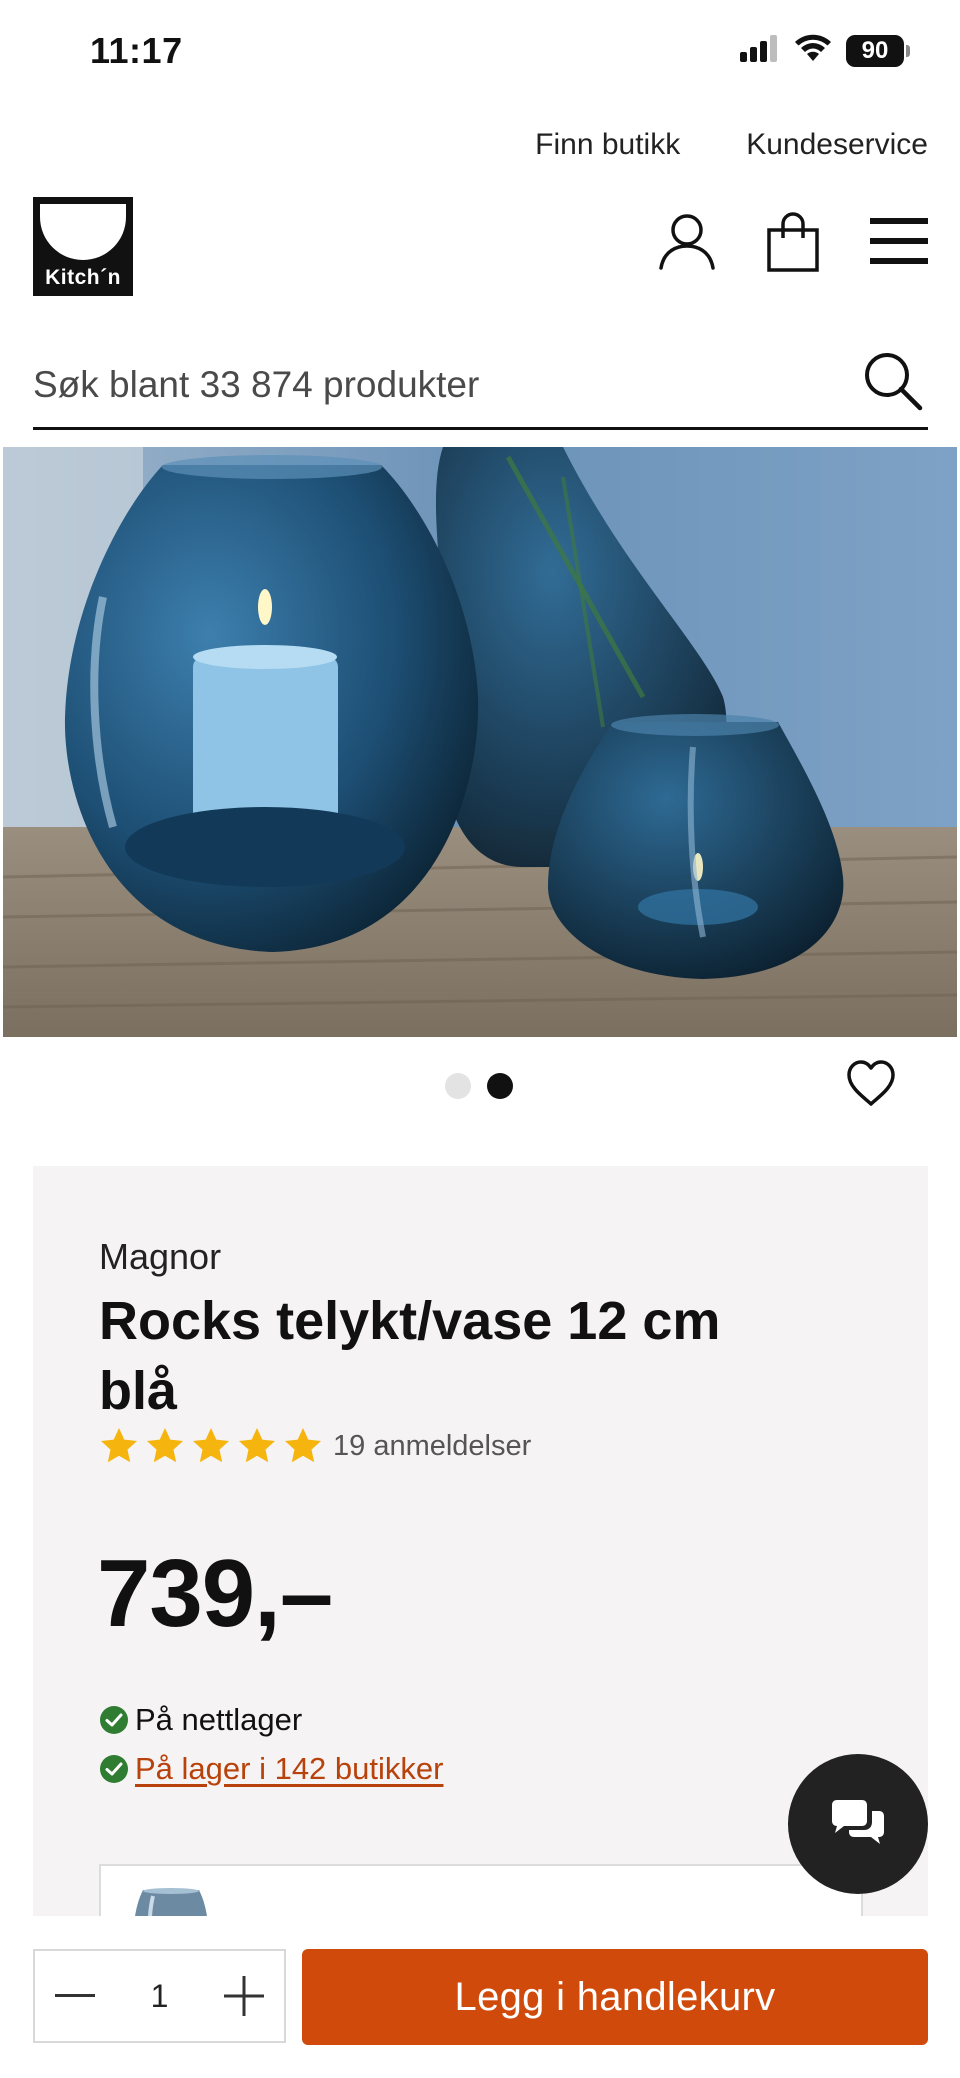 The height and width of the screenshot is (2078, 960). I want to click on customer-service-link: Kundeservice, so click(837, 145).